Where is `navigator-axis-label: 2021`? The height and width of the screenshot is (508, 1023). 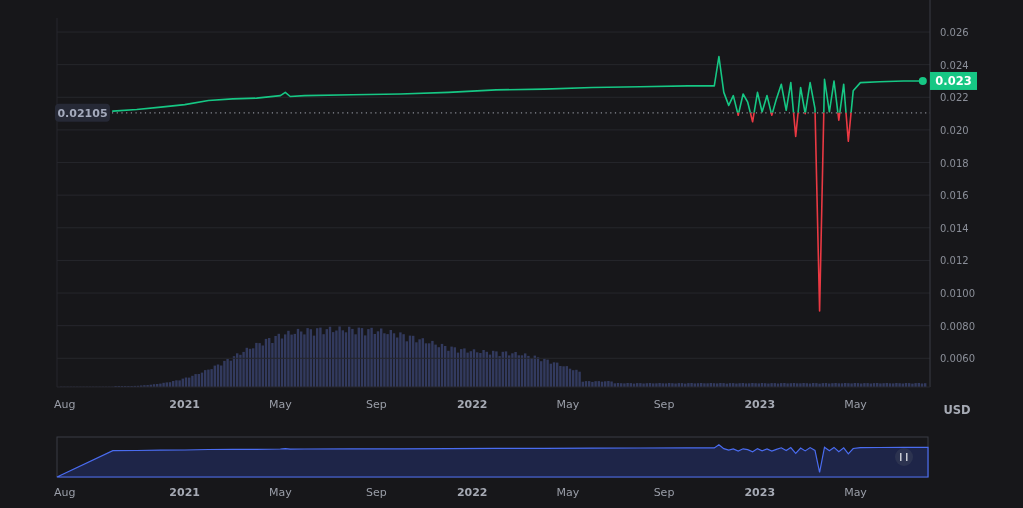 navigator-axis-label: 2021 is located at coordinates (184, 492).